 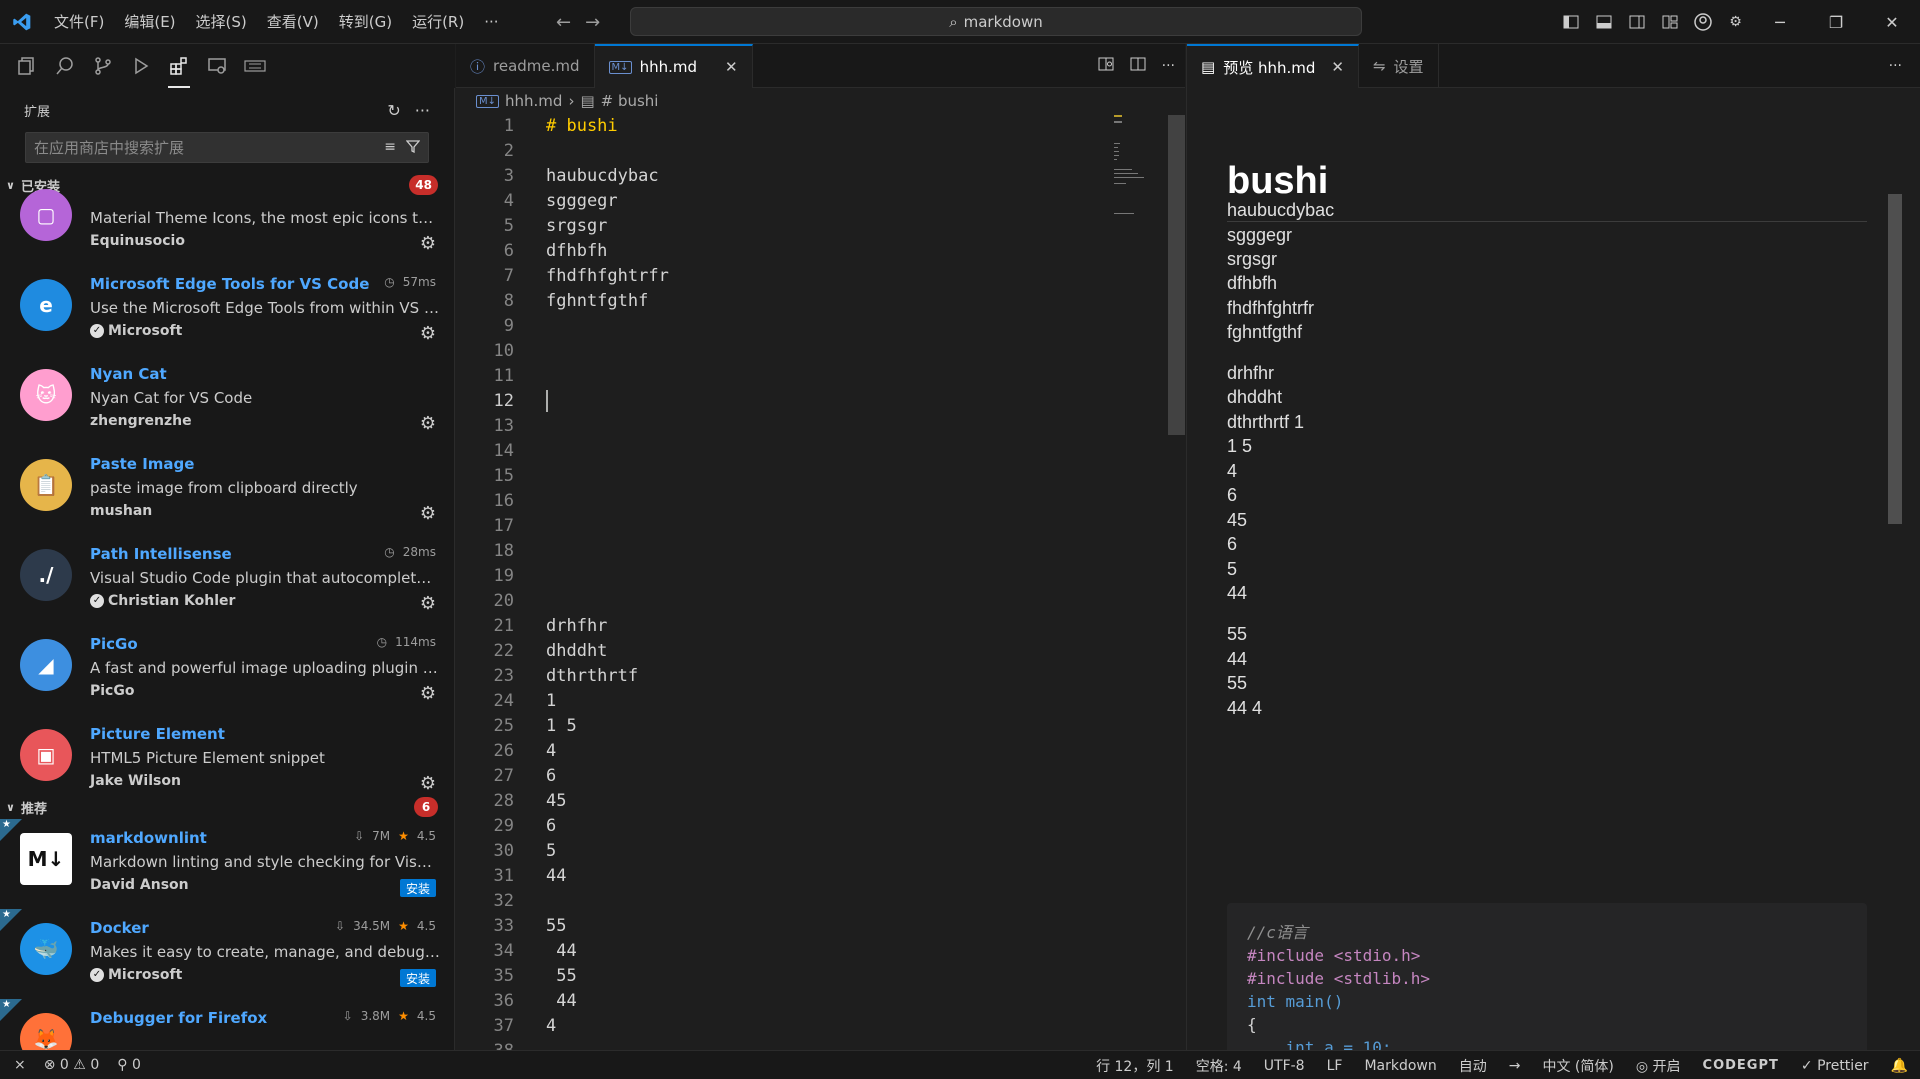 I want to click on explorer-icon, so click(x=27, y=66).